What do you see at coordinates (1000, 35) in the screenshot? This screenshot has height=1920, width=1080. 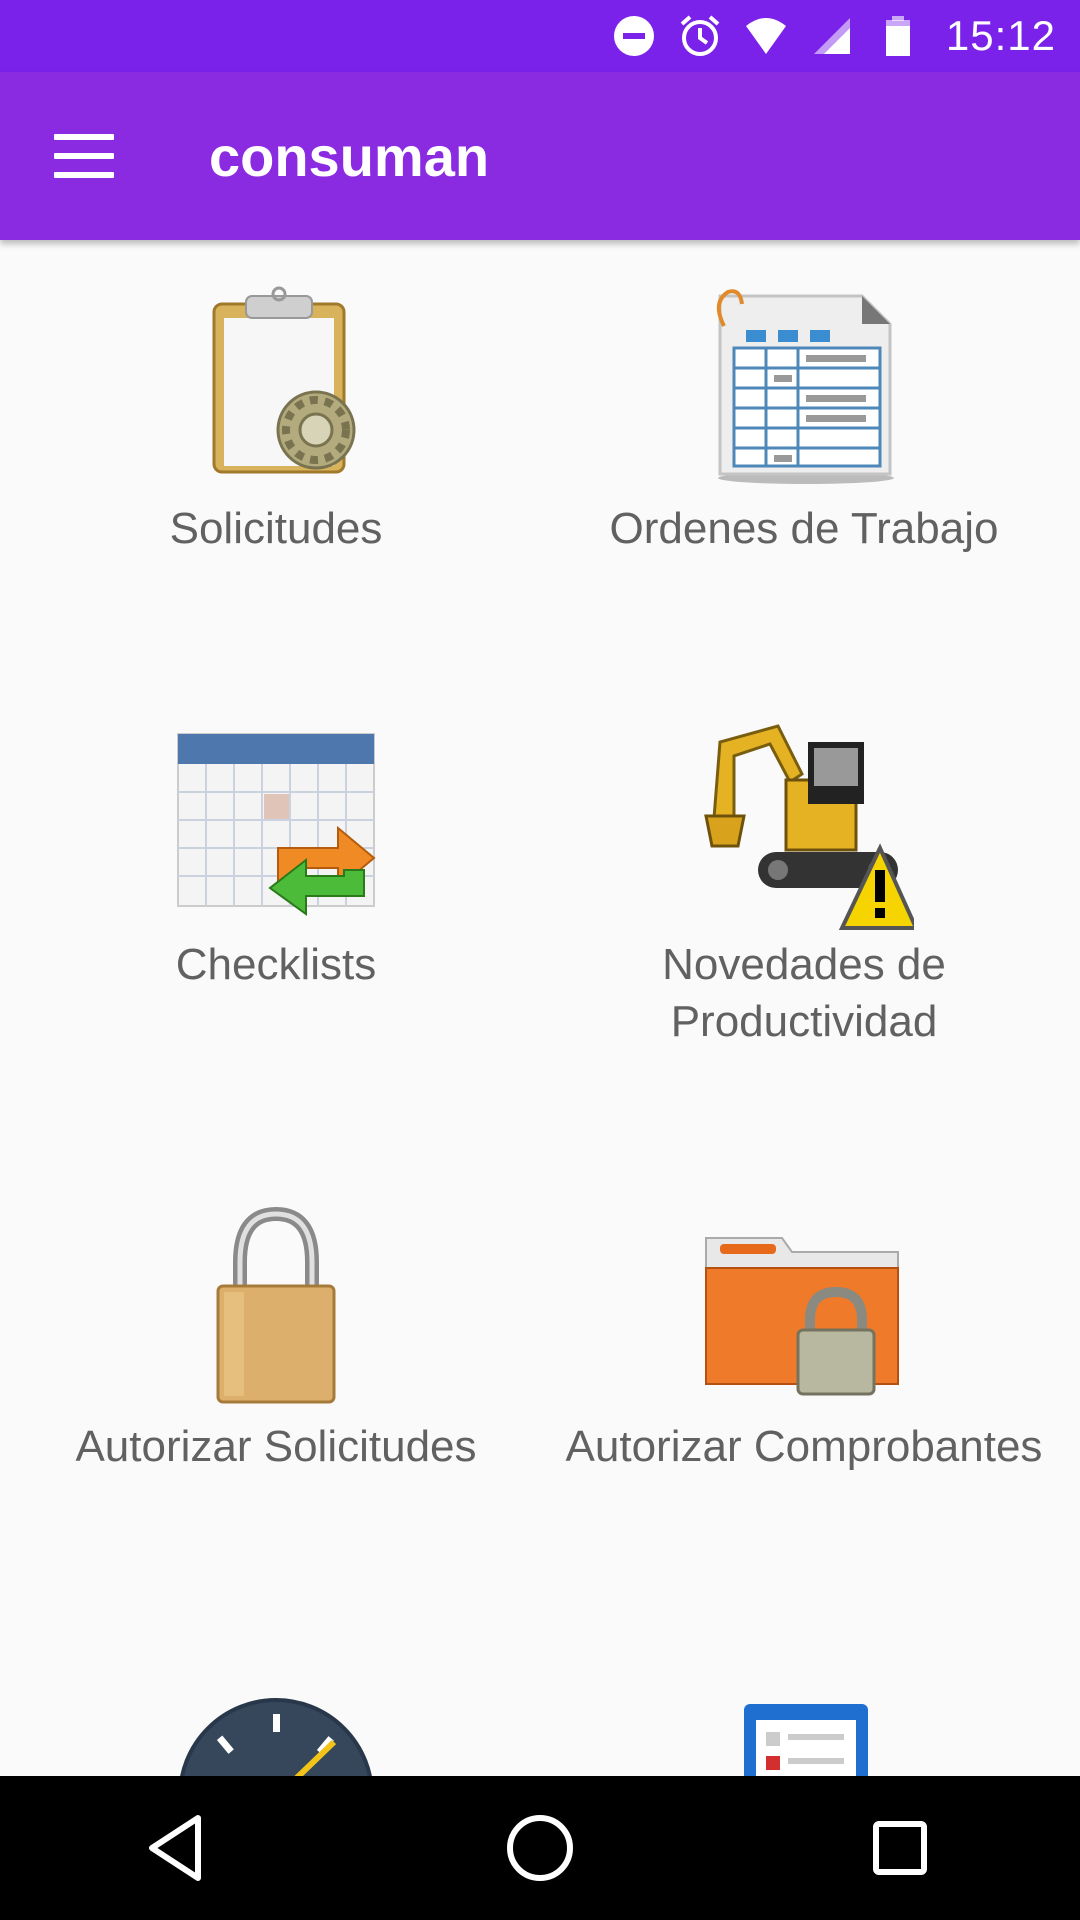 I see `clock: 15:12` at bounding box center [1000, 35].